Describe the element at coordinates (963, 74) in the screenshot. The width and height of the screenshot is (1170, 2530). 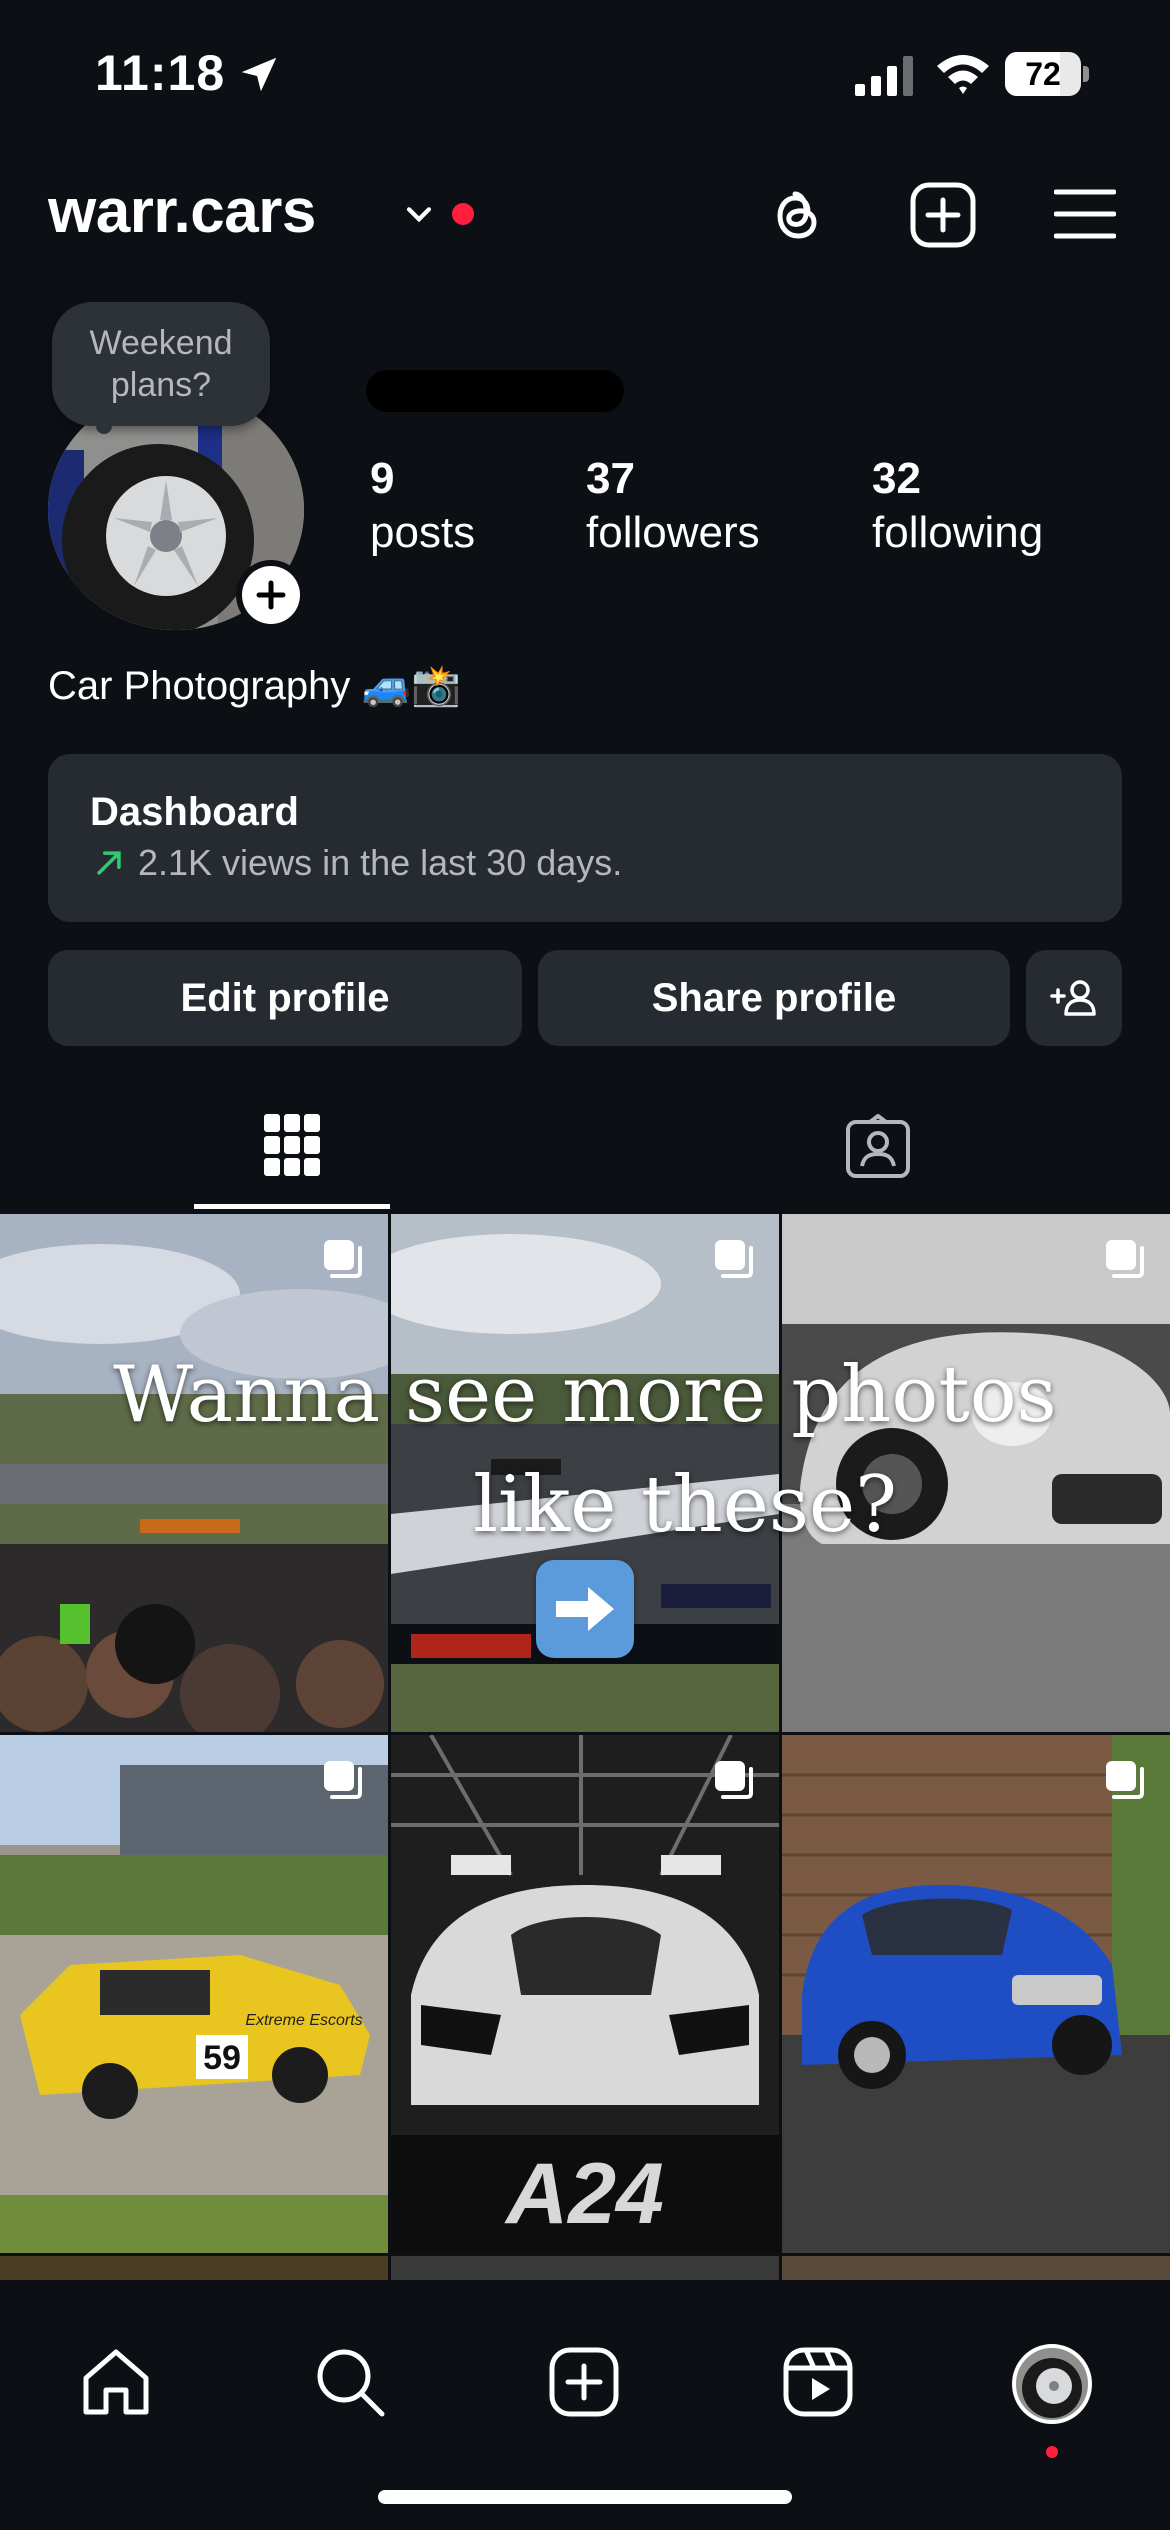
I see `wifi-icon` at that location.